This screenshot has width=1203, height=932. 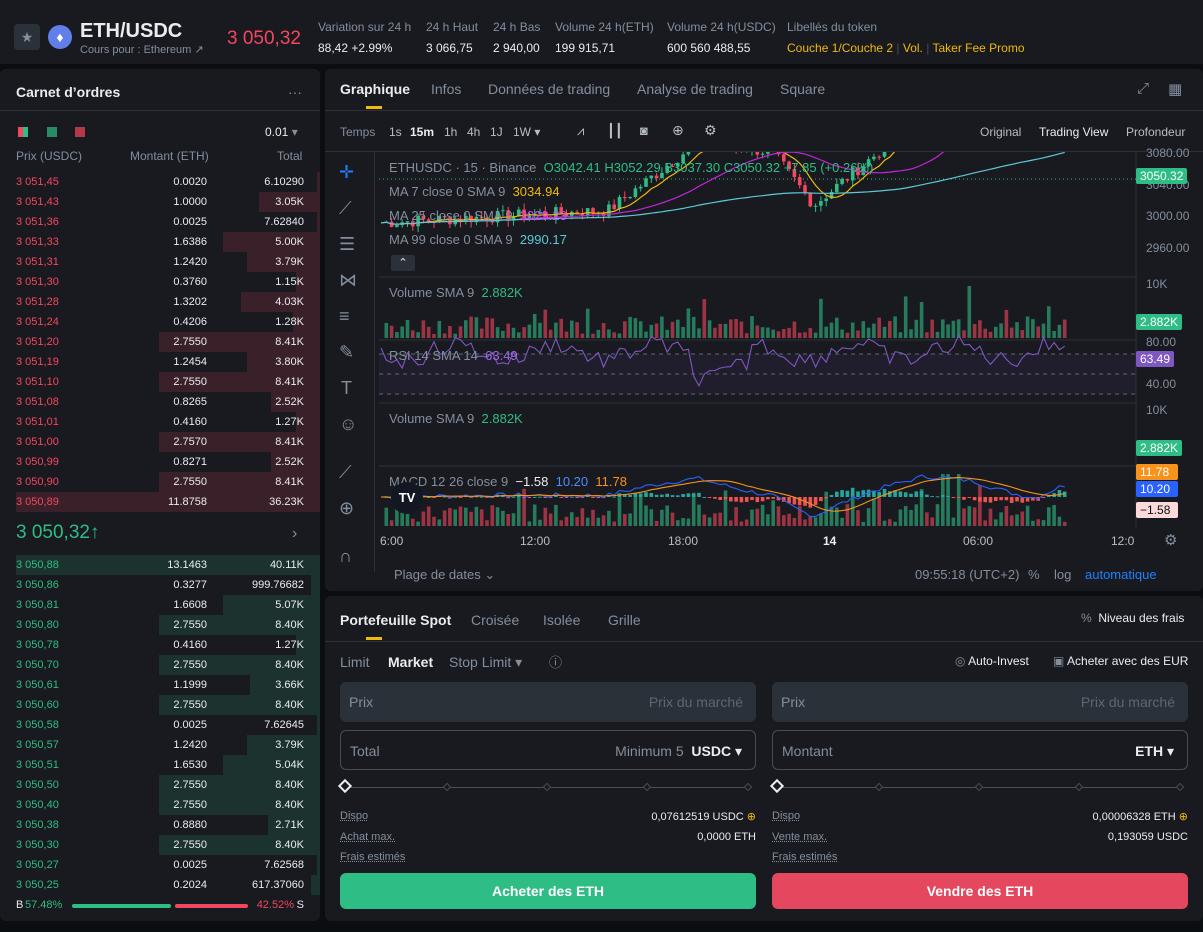 I want to click on tag-vol: Vol., so click(x=913, y=48).